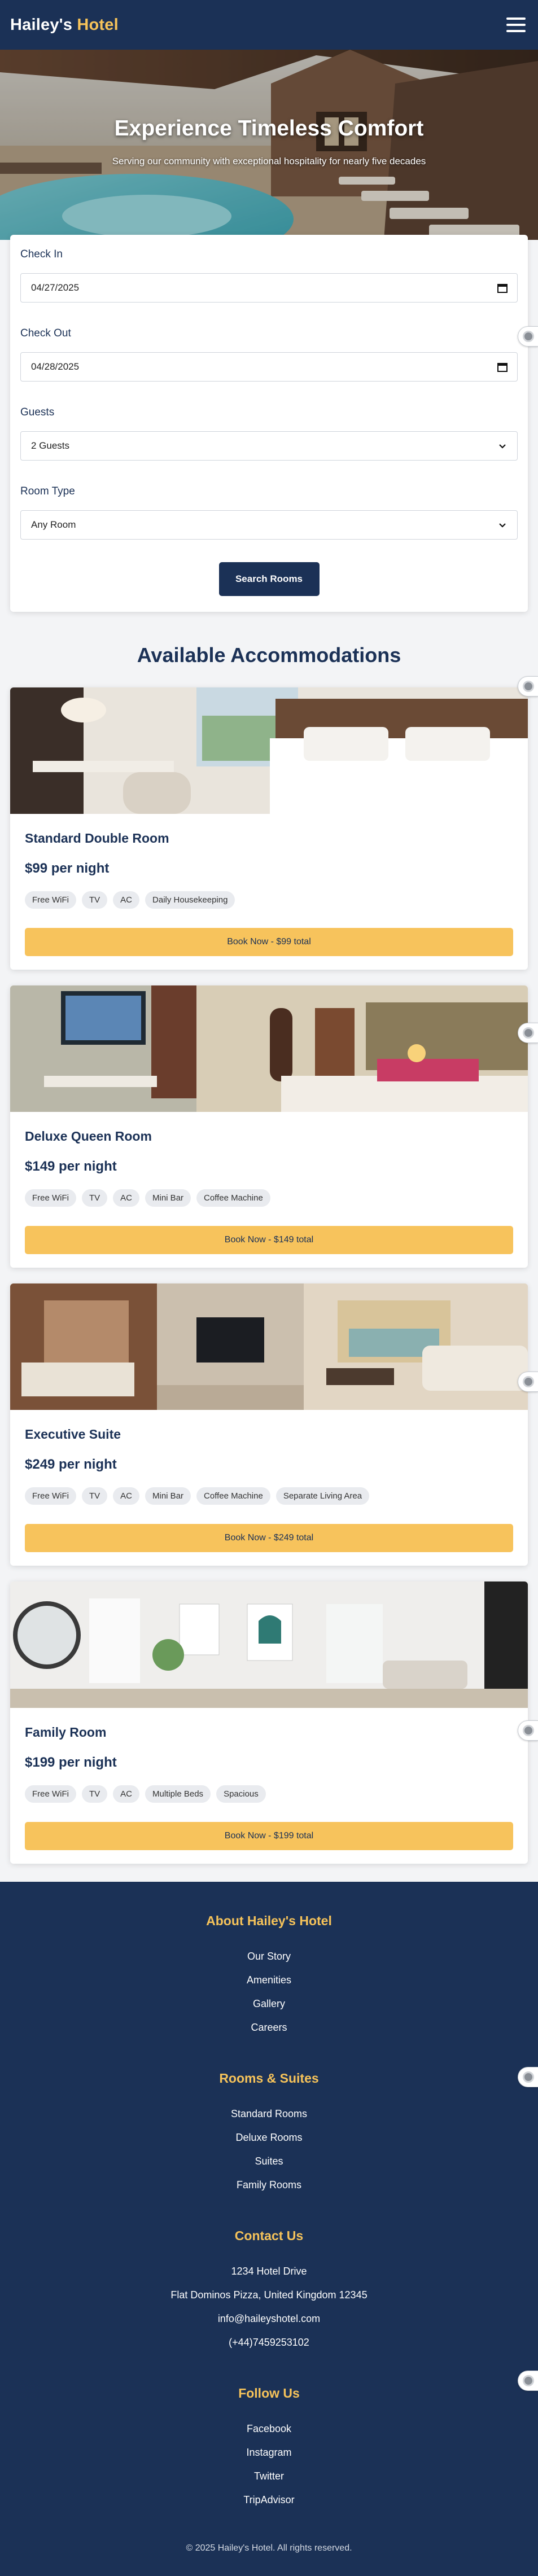  What do you see at coordinates (269, 525) in the screenshot?
I see `room-type-select: Any Room` at bounding box center [269, 525].